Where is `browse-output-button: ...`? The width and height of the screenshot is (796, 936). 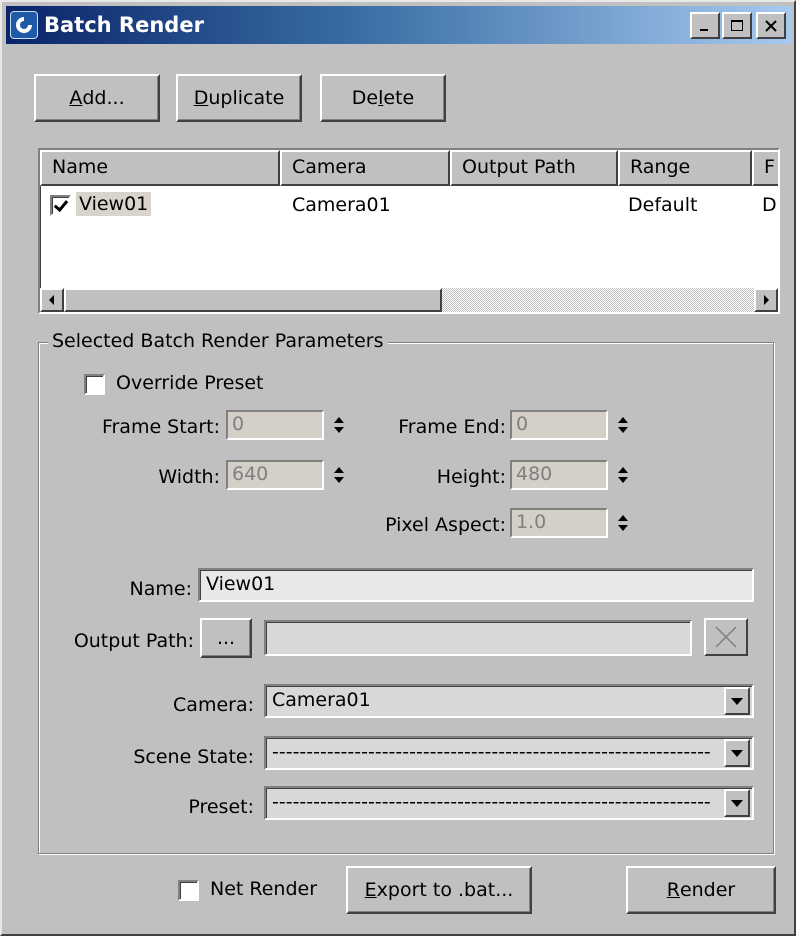
browse-output-button: ... is located at coordinates (226, 638).